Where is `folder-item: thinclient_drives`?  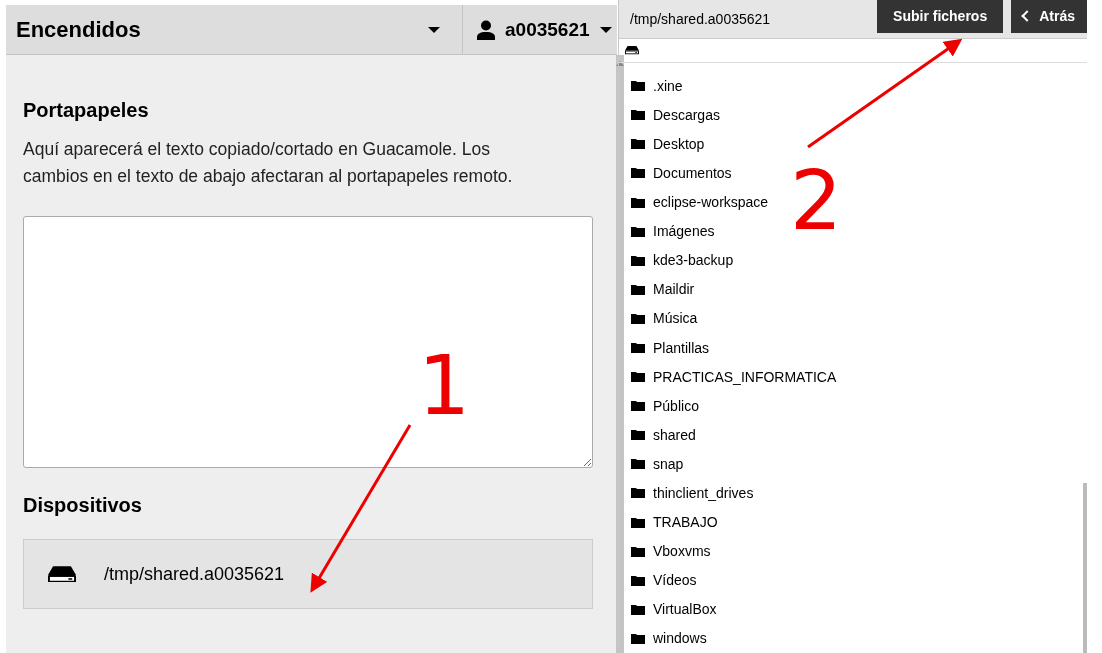
folder-item: thinclient_drives is located at coordinates (703, 493).